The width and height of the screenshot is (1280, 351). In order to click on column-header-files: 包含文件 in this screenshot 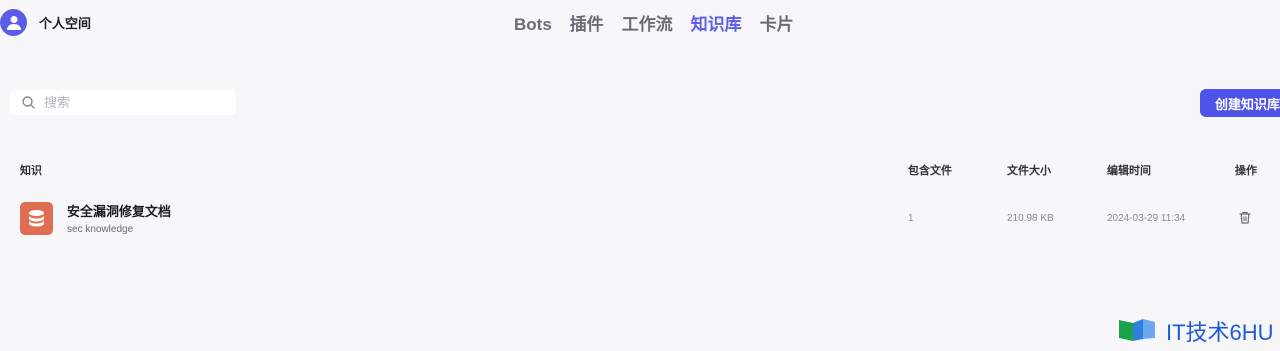, I will do `click(930, 171)`.